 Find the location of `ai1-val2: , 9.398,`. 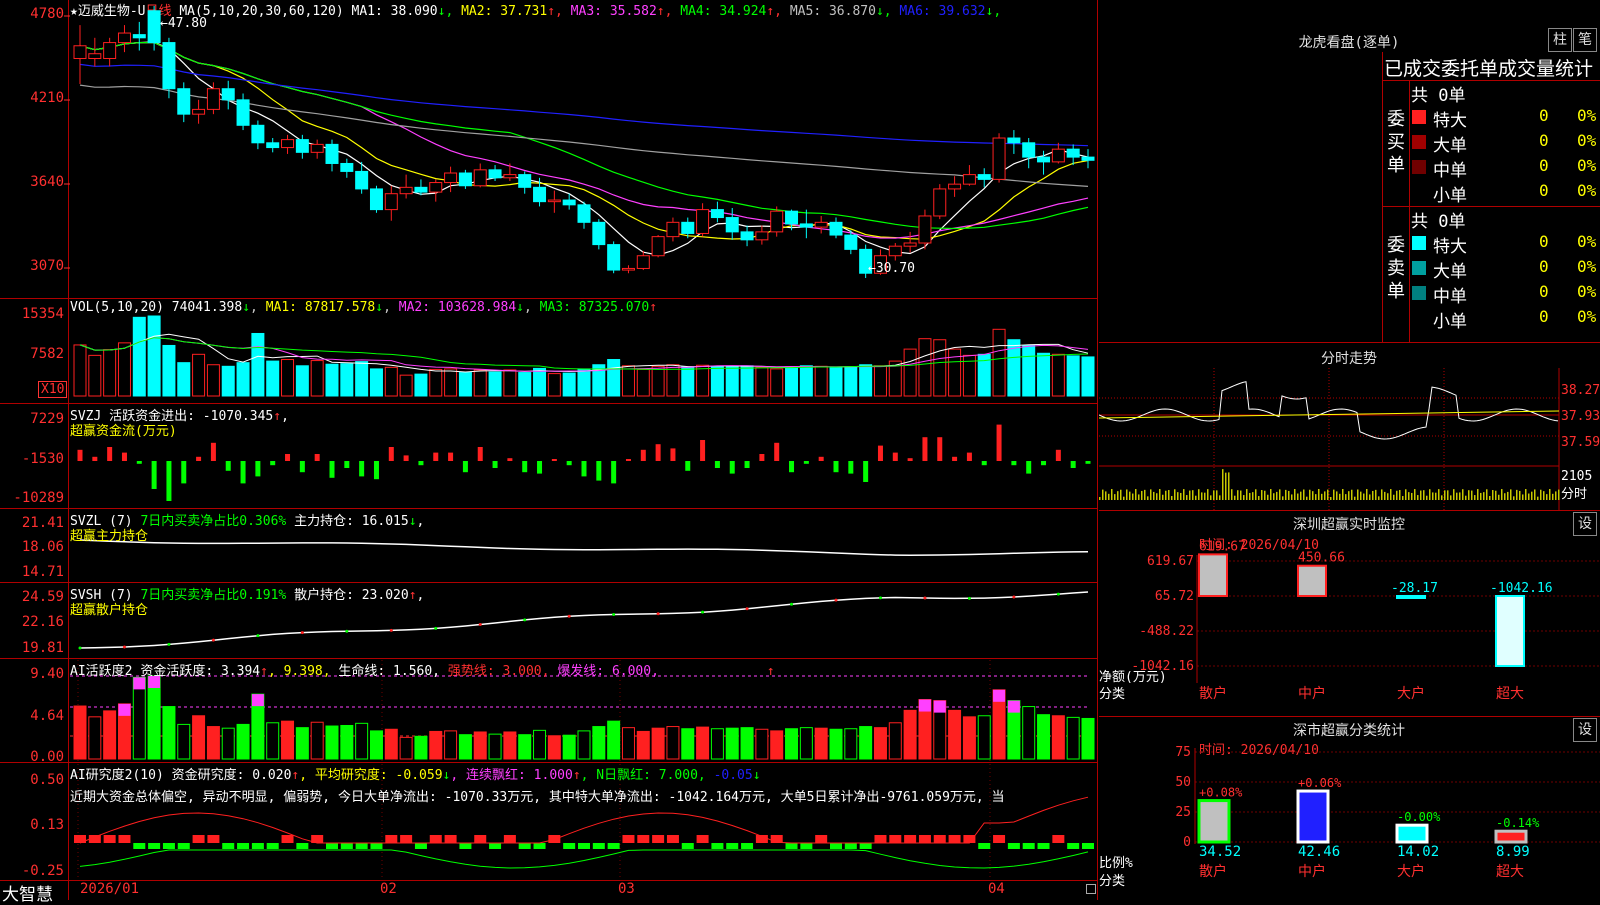

ai1-val2: , 9.398, is located at coordinates (299, 671).